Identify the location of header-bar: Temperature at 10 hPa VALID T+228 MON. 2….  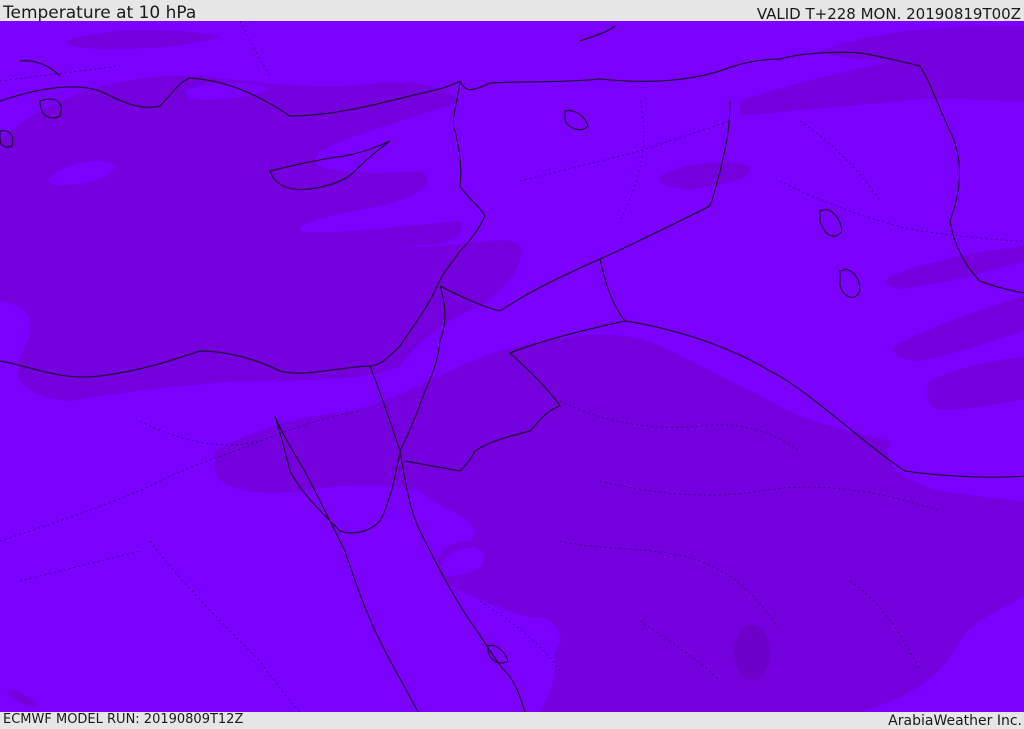
(512, 11).